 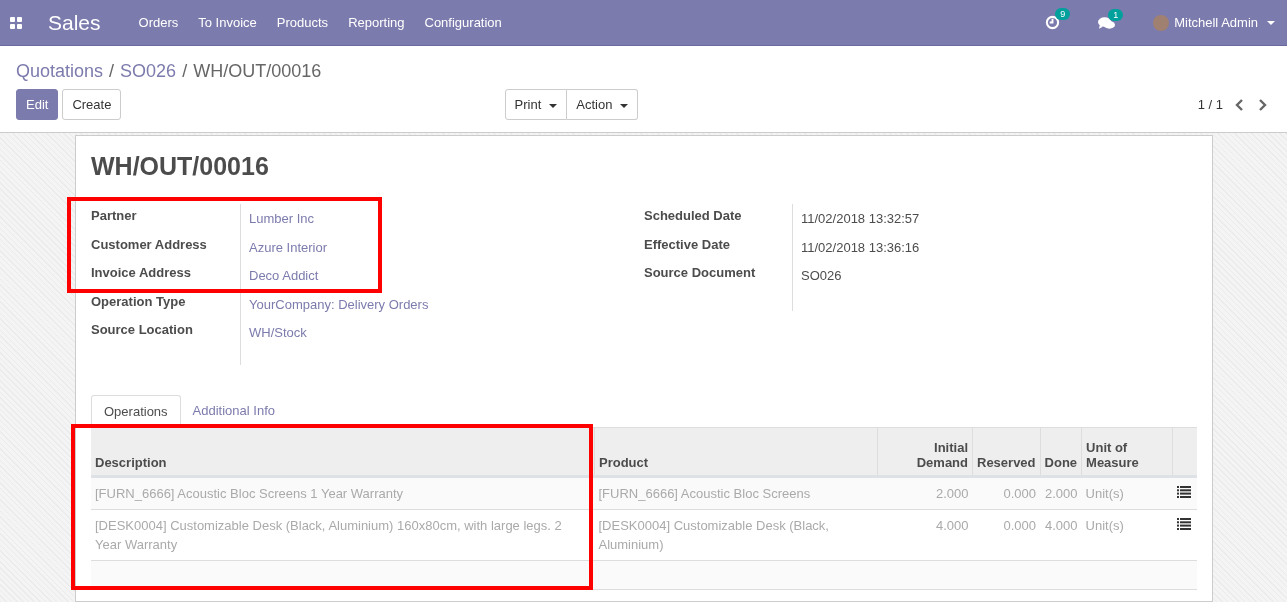 I want to click on field-value-link: Azure Interior, so click(x=284, y=246).